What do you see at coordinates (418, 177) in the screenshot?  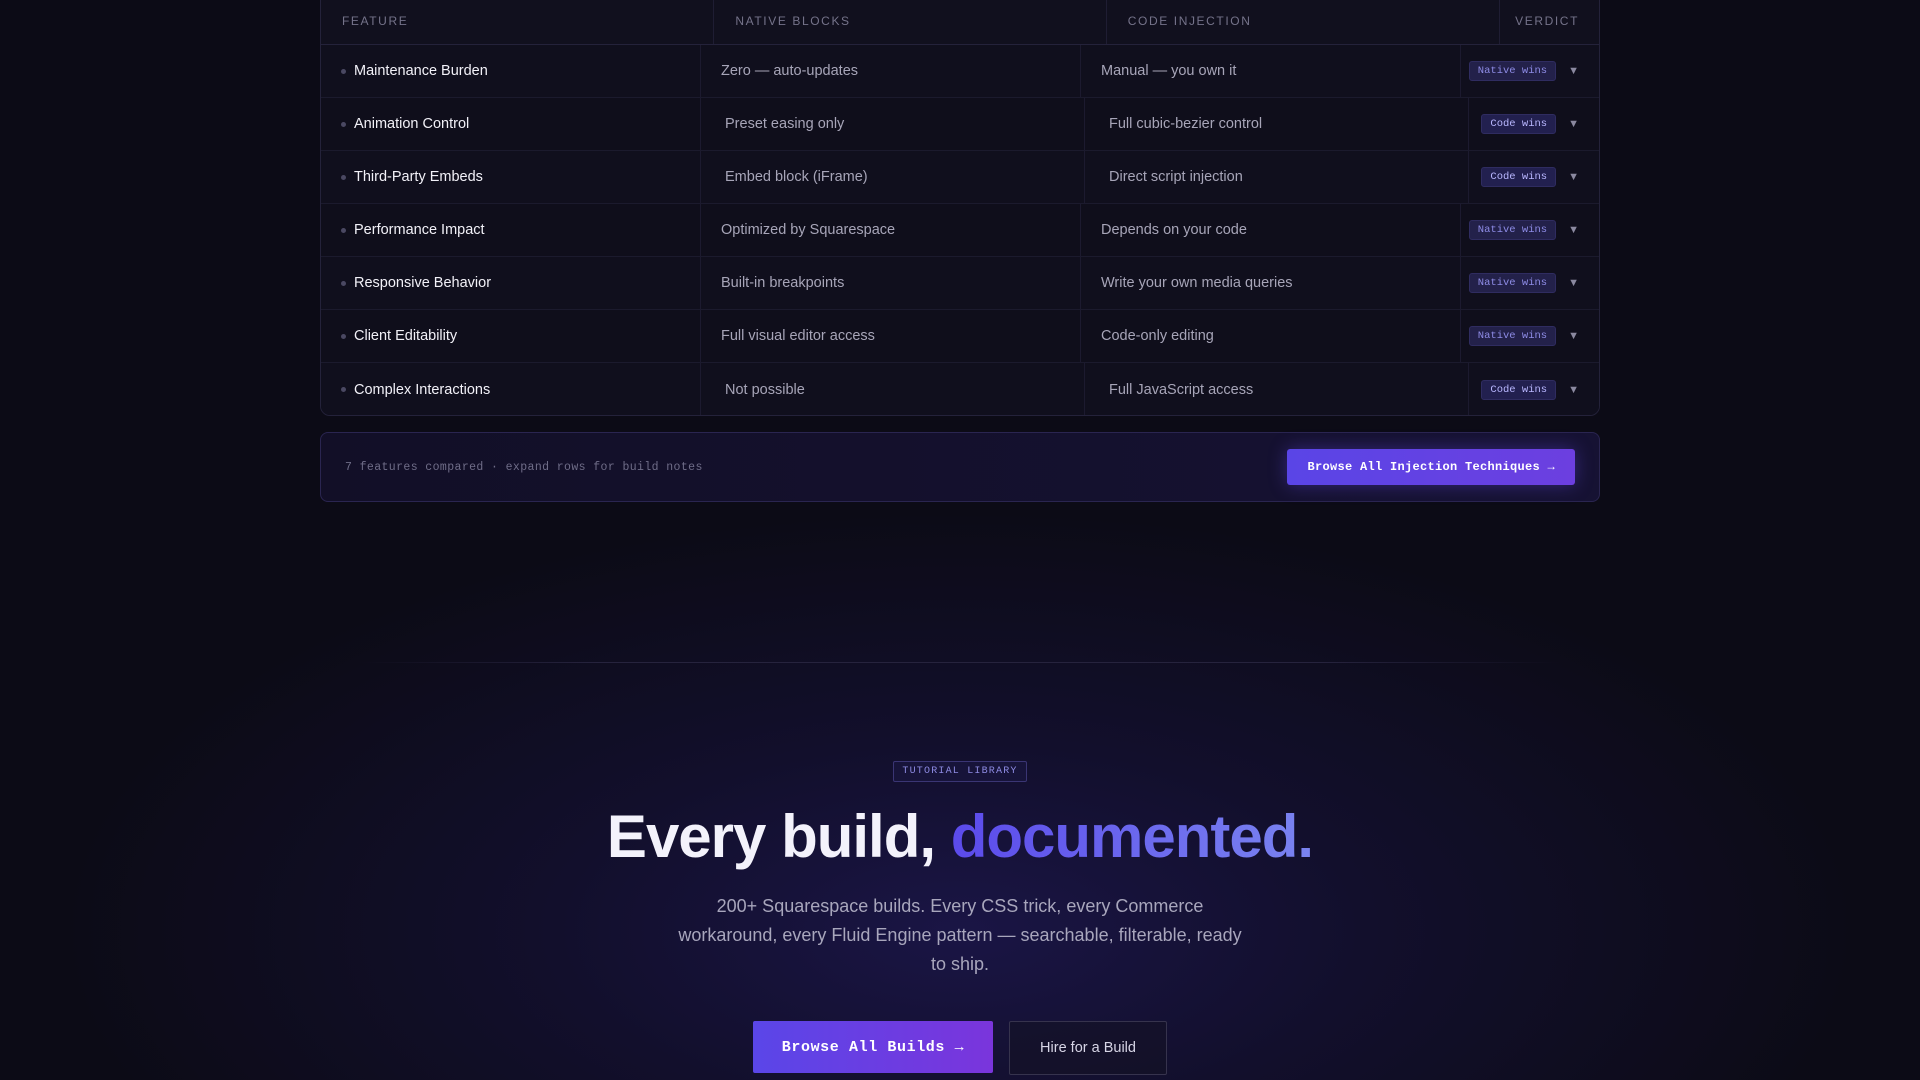 I see `feature-name: Third-Party Embeds` at bounding box center [418, 177].